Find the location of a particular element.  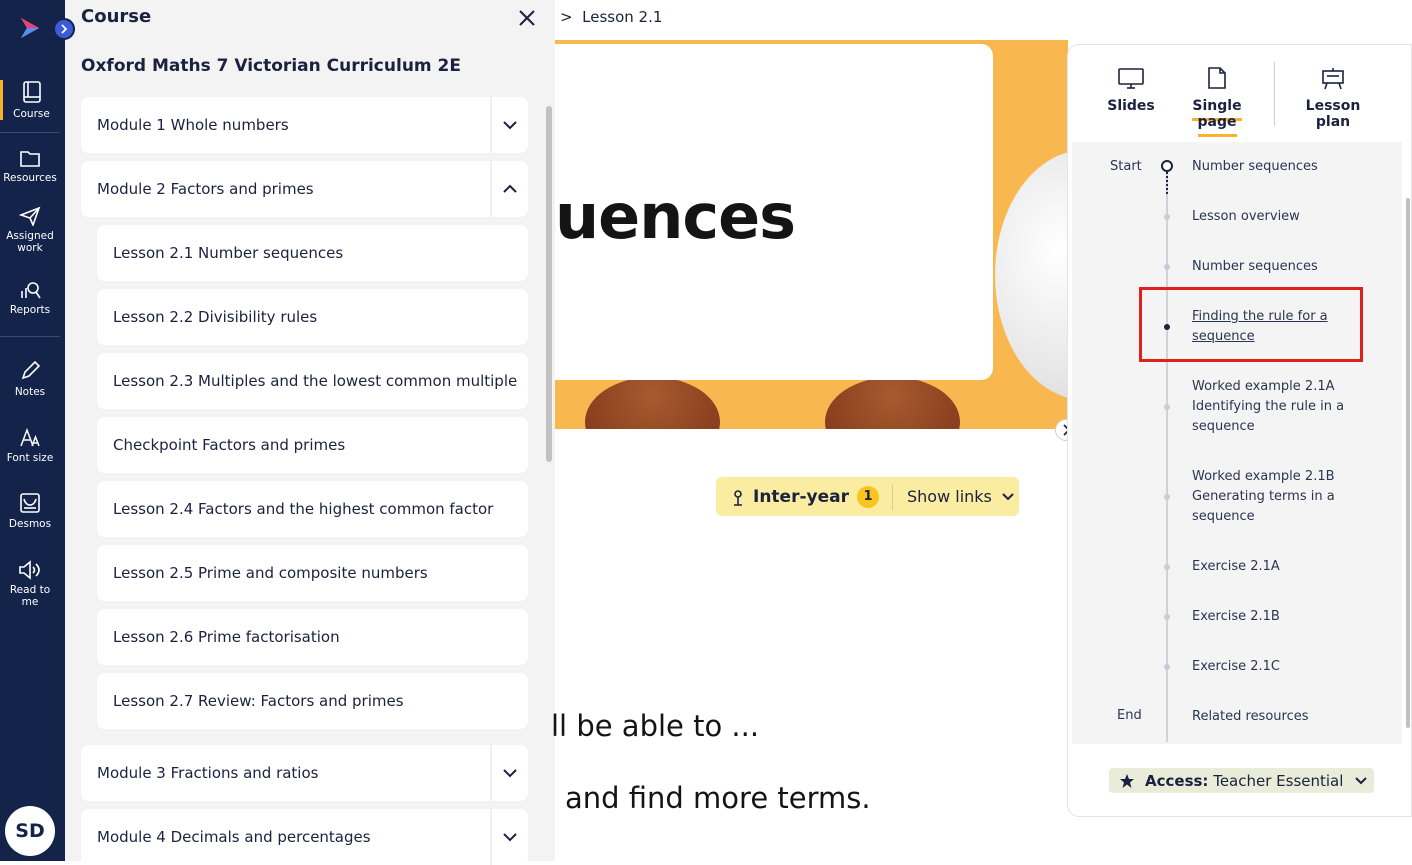

lesson-title: uences is located at coordinates (675, 216).